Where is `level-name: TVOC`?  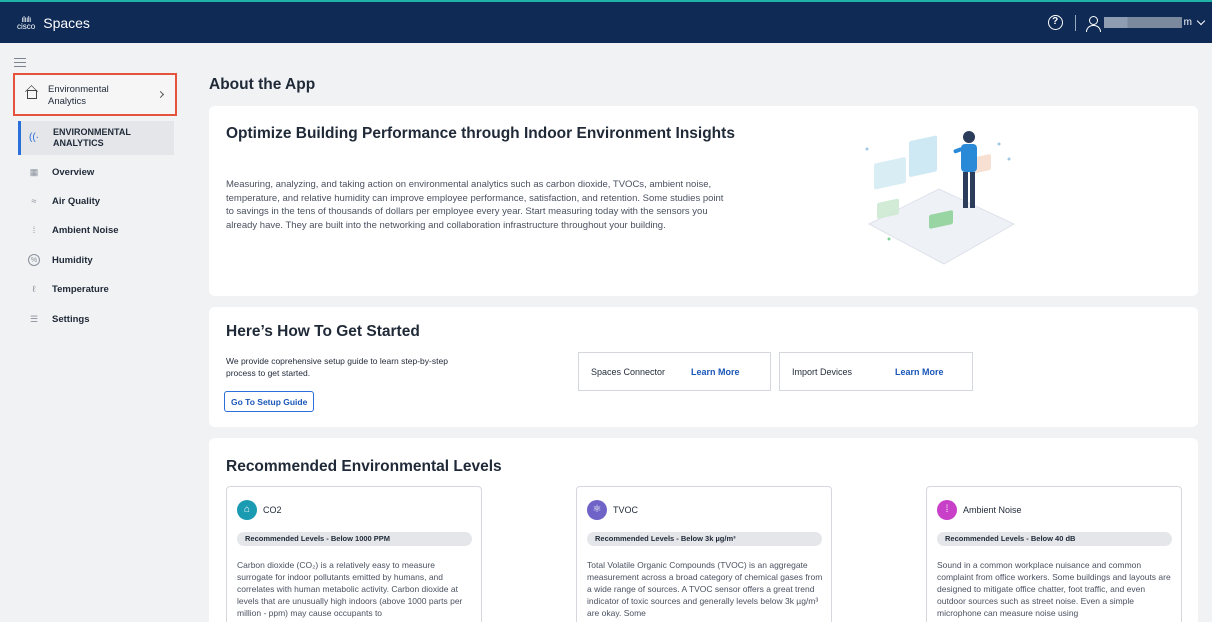
level-name: TVOC is located at coordinates (626, 510).